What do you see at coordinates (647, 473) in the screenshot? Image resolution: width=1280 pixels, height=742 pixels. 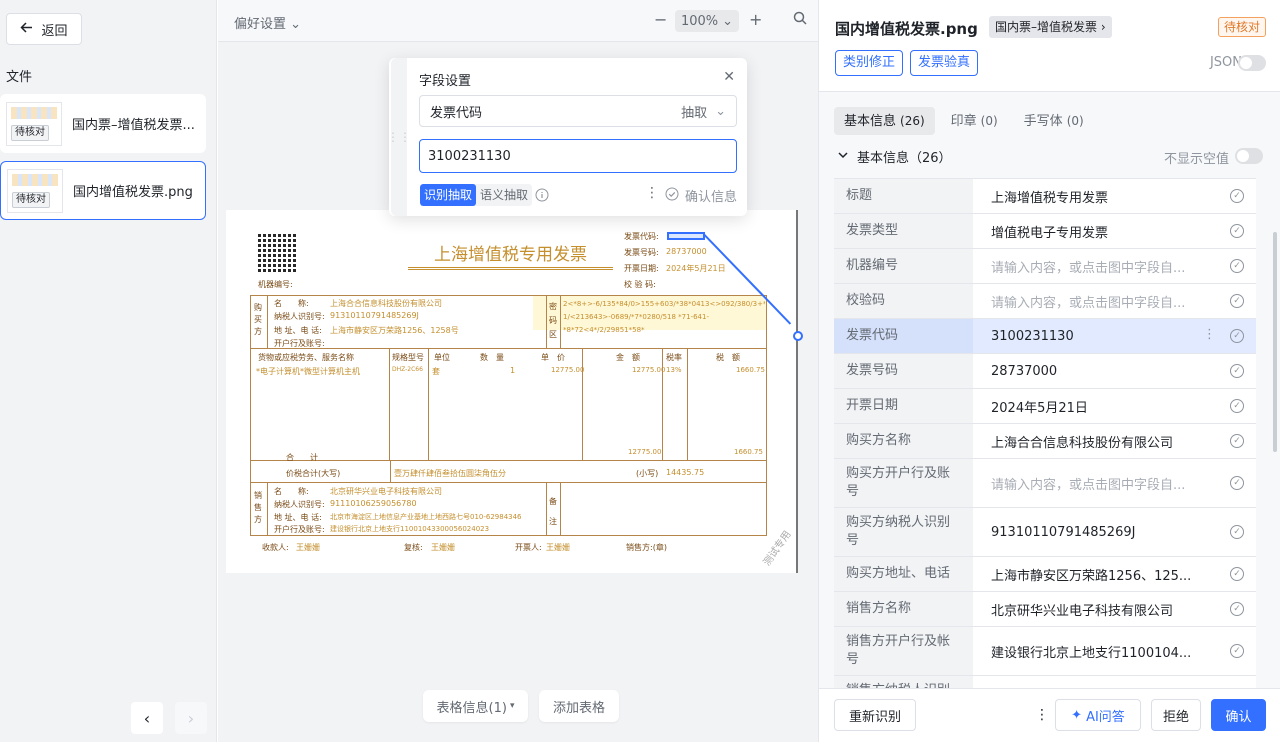 I see `sum-small-label: (小写)` at bounding box center [647, 473].